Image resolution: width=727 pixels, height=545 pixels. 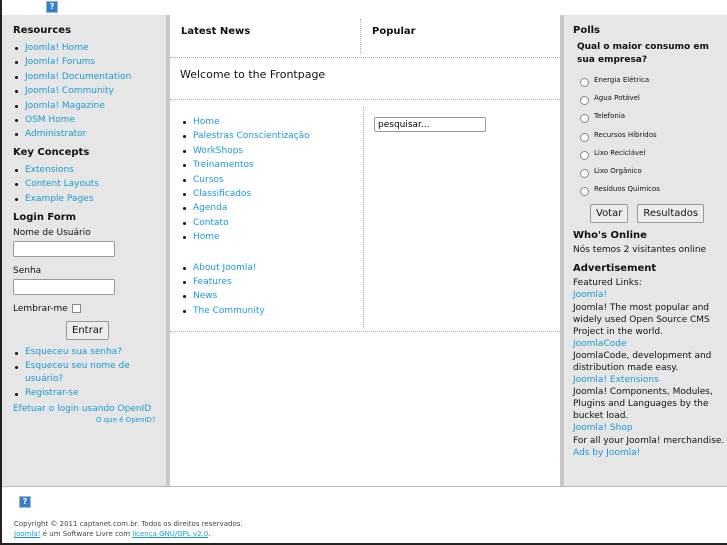 What do you see at coordinates (50, 120) in the screenshot?
I see `resources-link: OSM Home` at bounding box center [50, 120].